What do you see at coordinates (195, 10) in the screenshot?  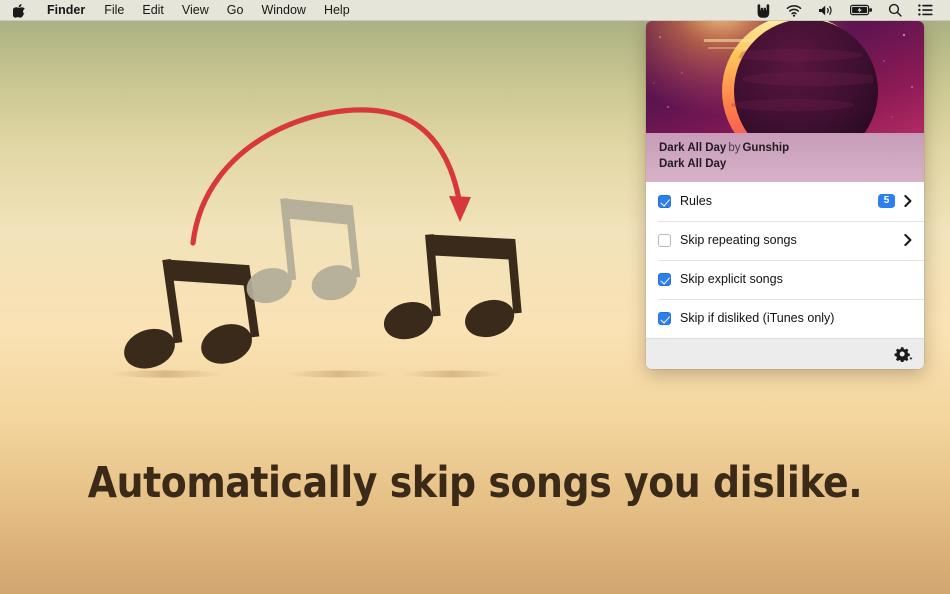 I see `menu-item-view: View` at bounding box center [195, 10].